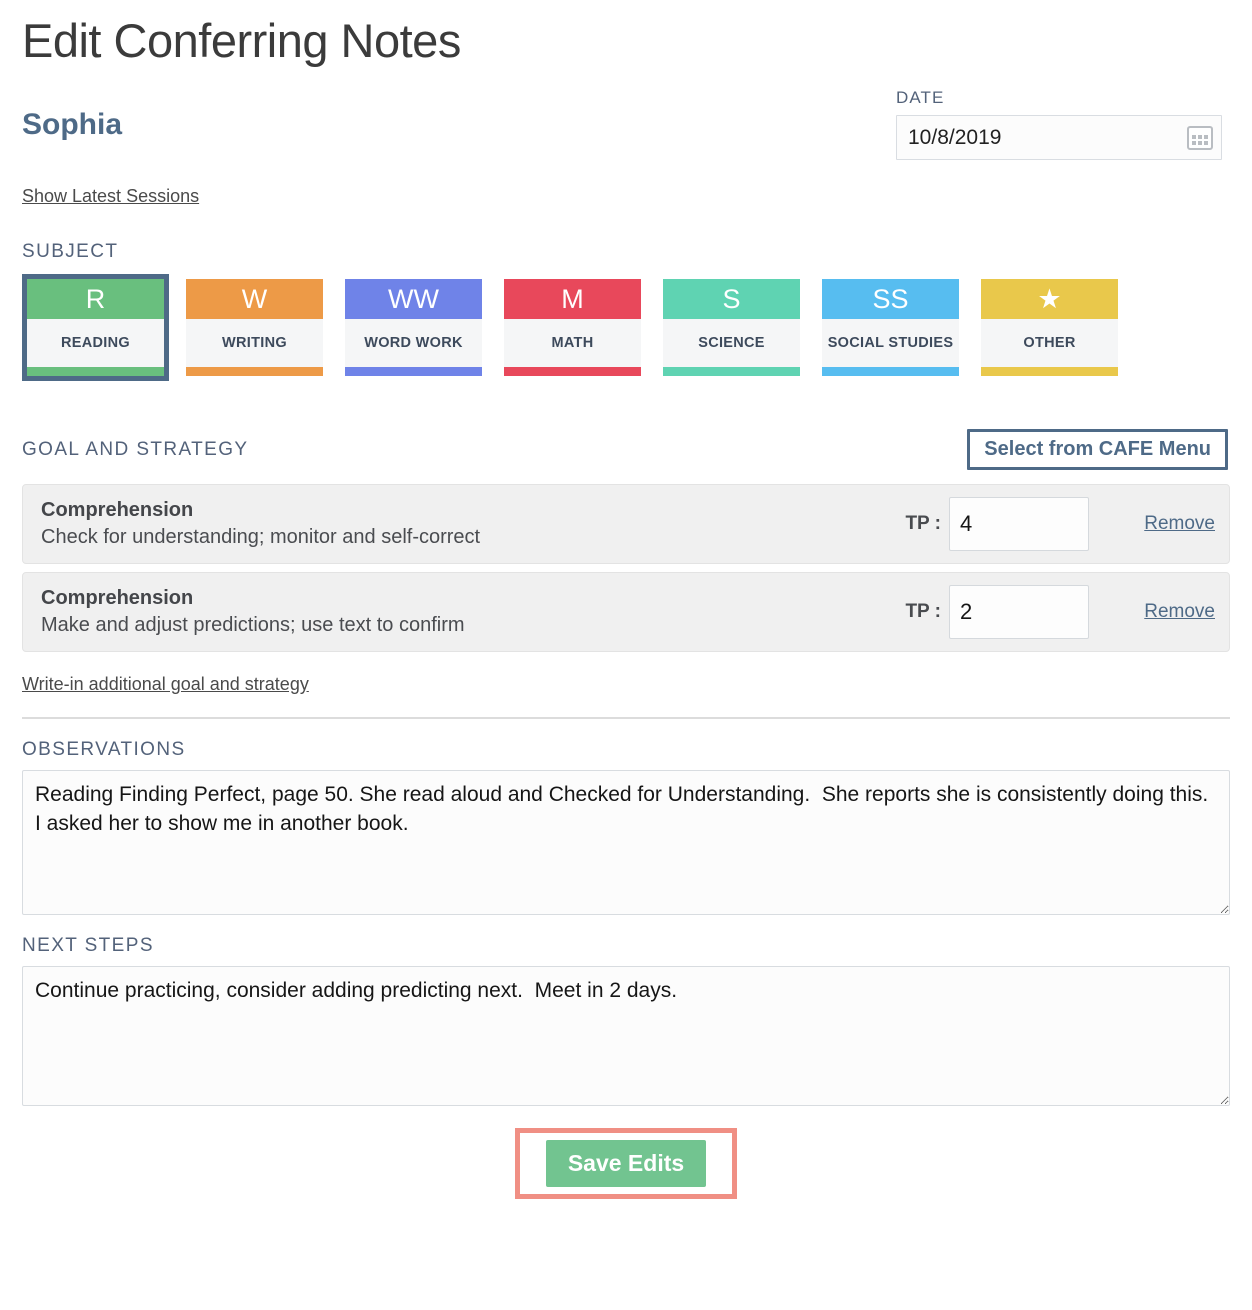  I want to click on subject-abbr: WW, so click(413, 299).